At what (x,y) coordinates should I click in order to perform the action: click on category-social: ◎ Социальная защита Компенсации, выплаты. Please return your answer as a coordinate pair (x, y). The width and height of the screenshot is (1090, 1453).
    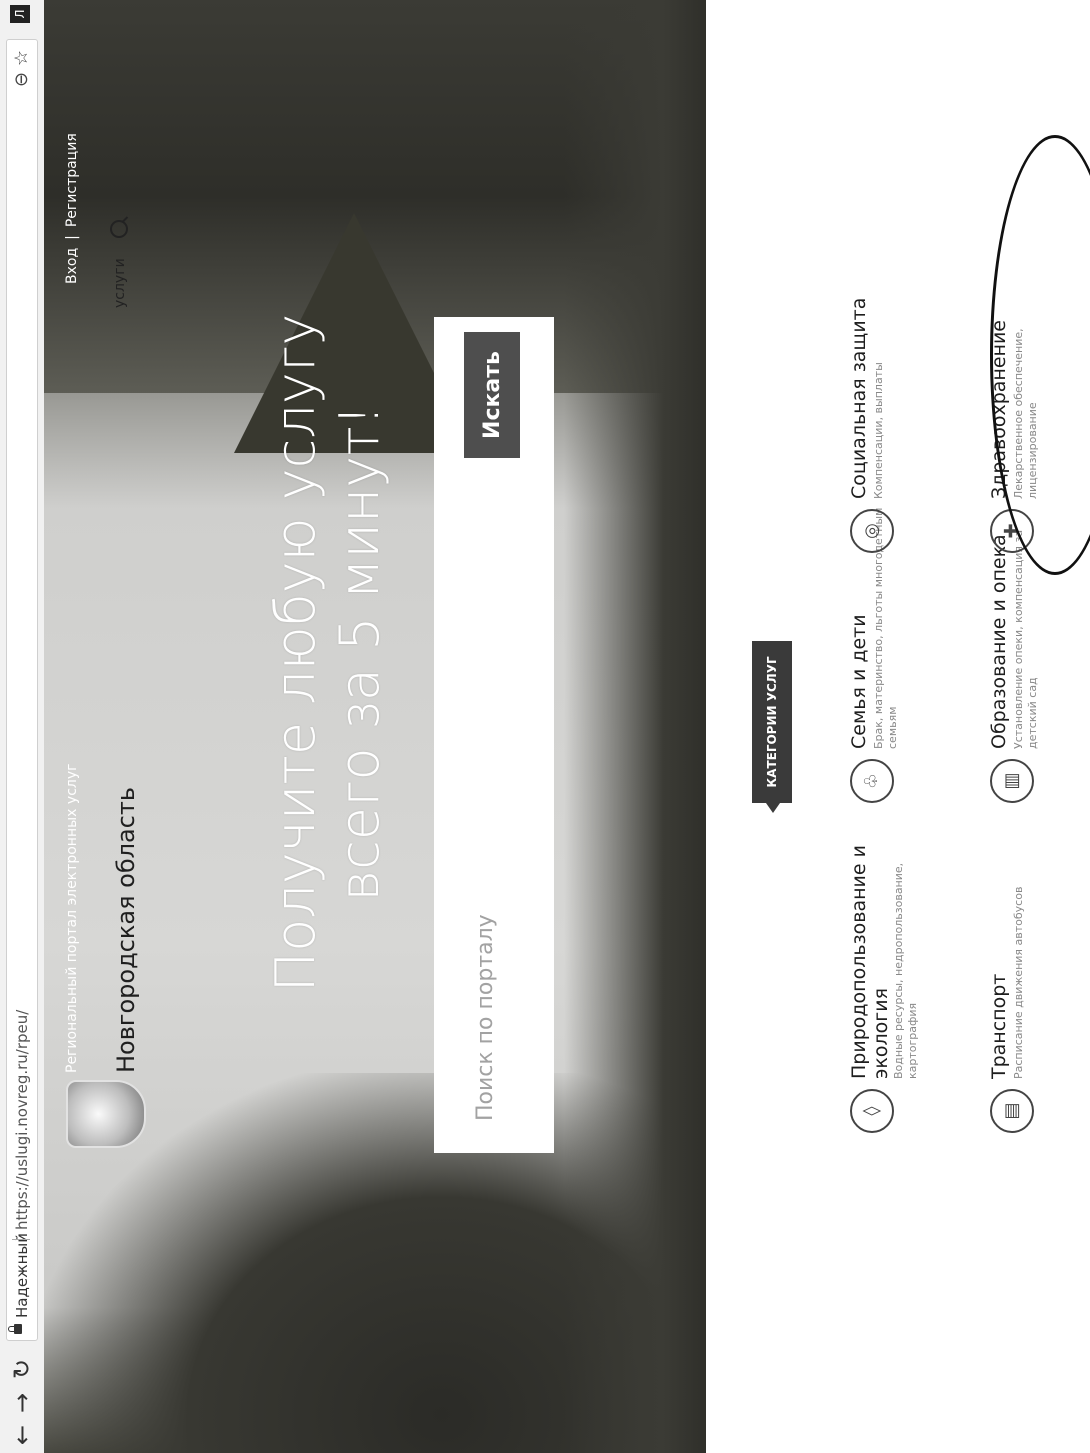
    Looking at the image, I should click on (899, 403).